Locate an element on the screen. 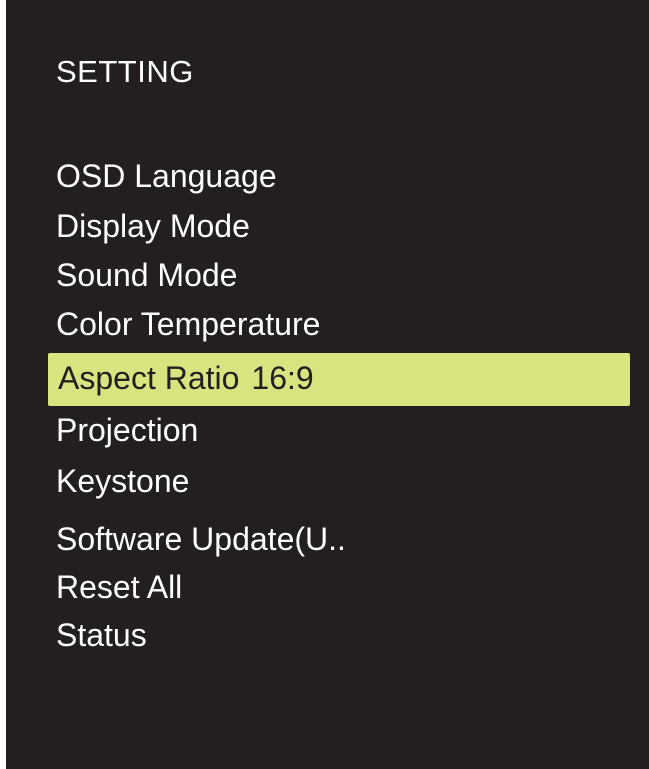 Image resolution: width=649 pixels, height=769 pixels. menu-item-label: Aspect Ratio is located at coordinates (149, 378).